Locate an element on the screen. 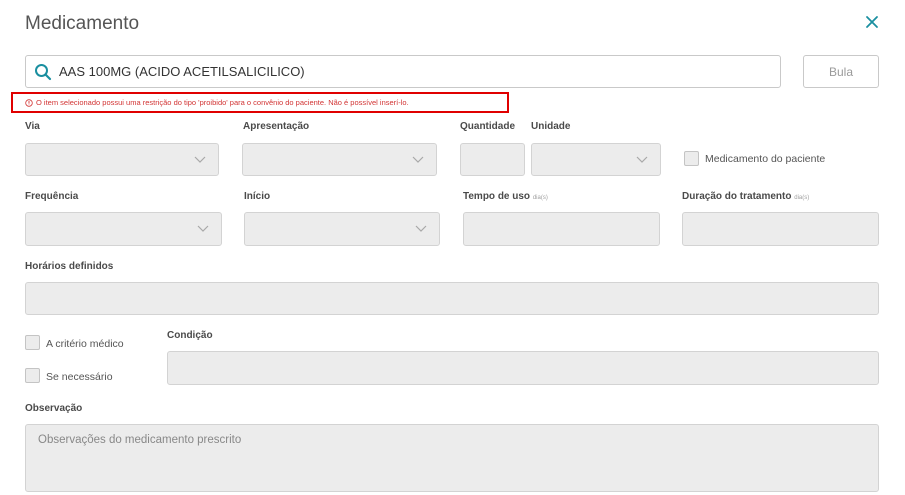 Image resolution: width=905 pixels, height=495 pixels. observacao-placeholder: Observações do medicamento prescrito is located at coordinates (140, 440).